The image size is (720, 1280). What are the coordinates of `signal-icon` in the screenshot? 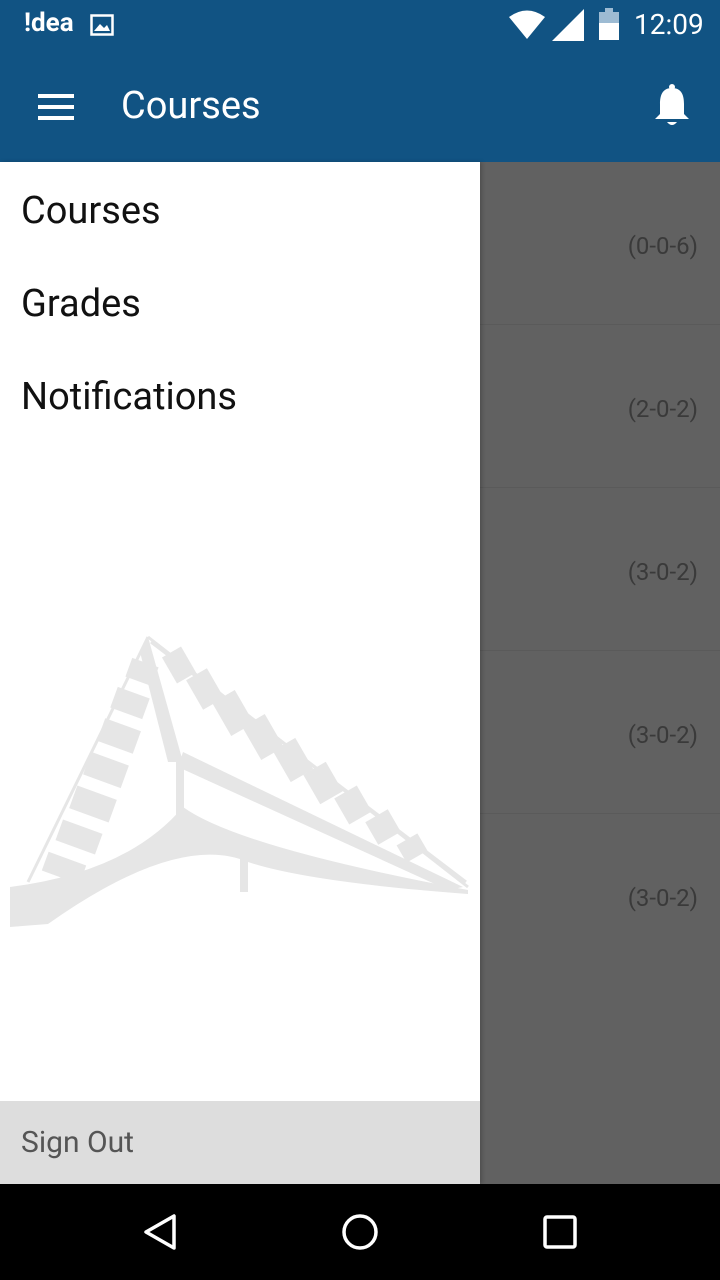 It's located at (568, 25).